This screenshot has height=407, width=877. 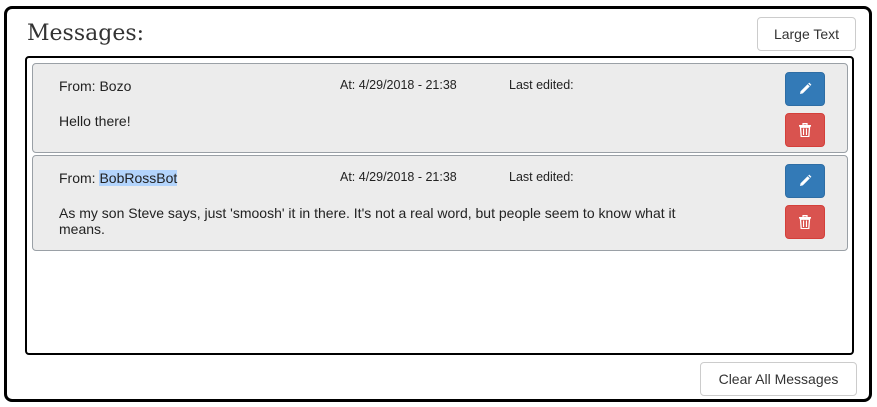 What do you see at coordinates (86, 33) in the screenshot?
I see `page-title: Messages:` at bounding box center [86, 33].